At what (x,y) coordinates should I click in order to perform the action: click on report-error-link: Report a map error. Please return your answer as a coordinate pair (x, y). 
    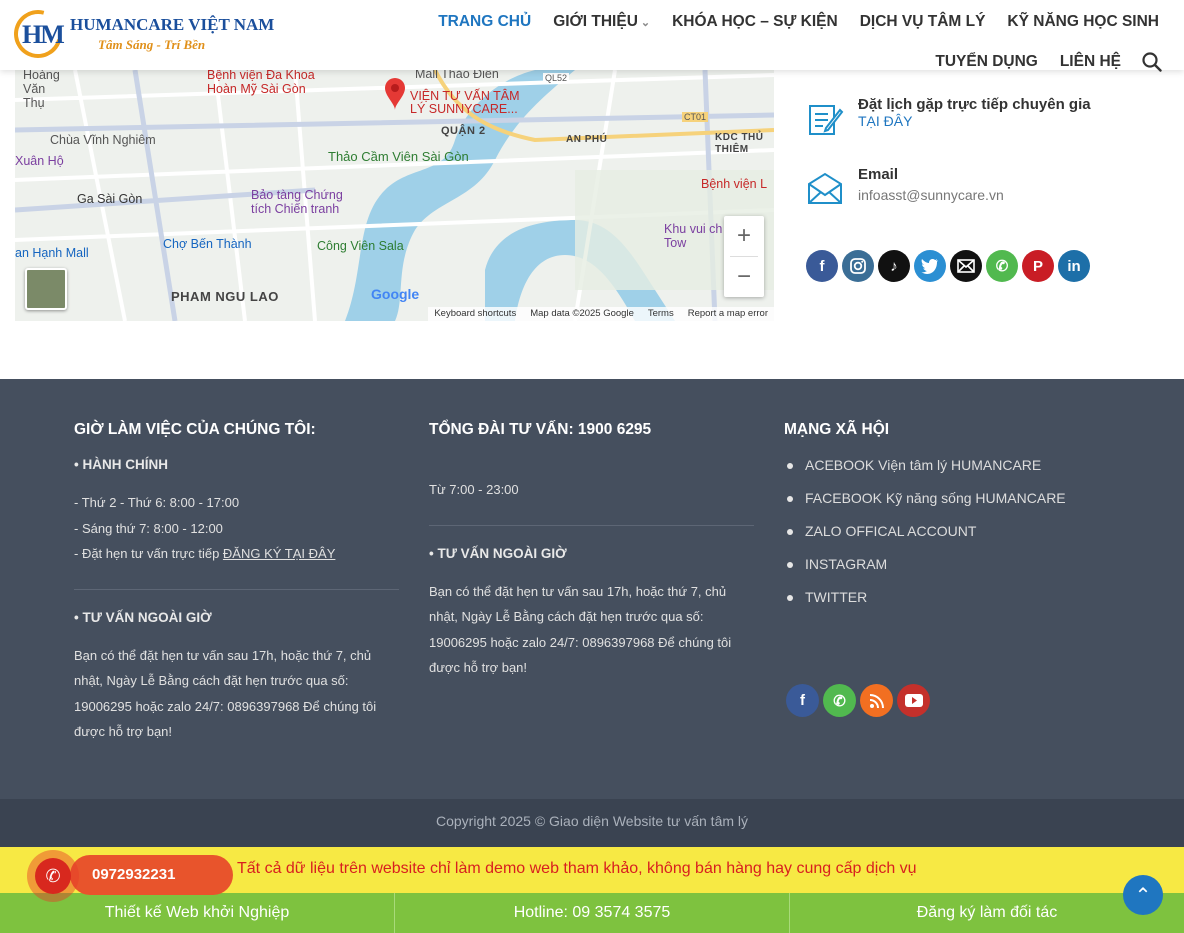
    Looking at the image, I should click on (728, 314).